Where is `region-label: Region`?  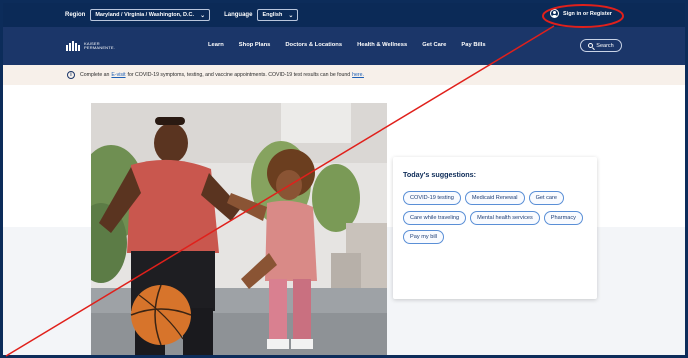
region-label: Region is located at coordinates (75, 15).